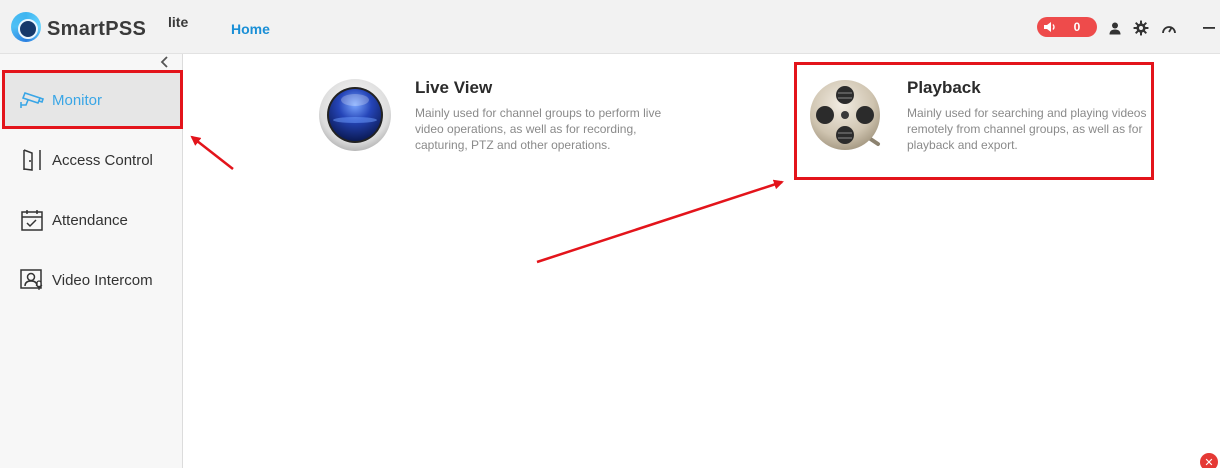  Describe the element at coordinates (1115, 28) in the screenshot. I see `user-icon` at that location.